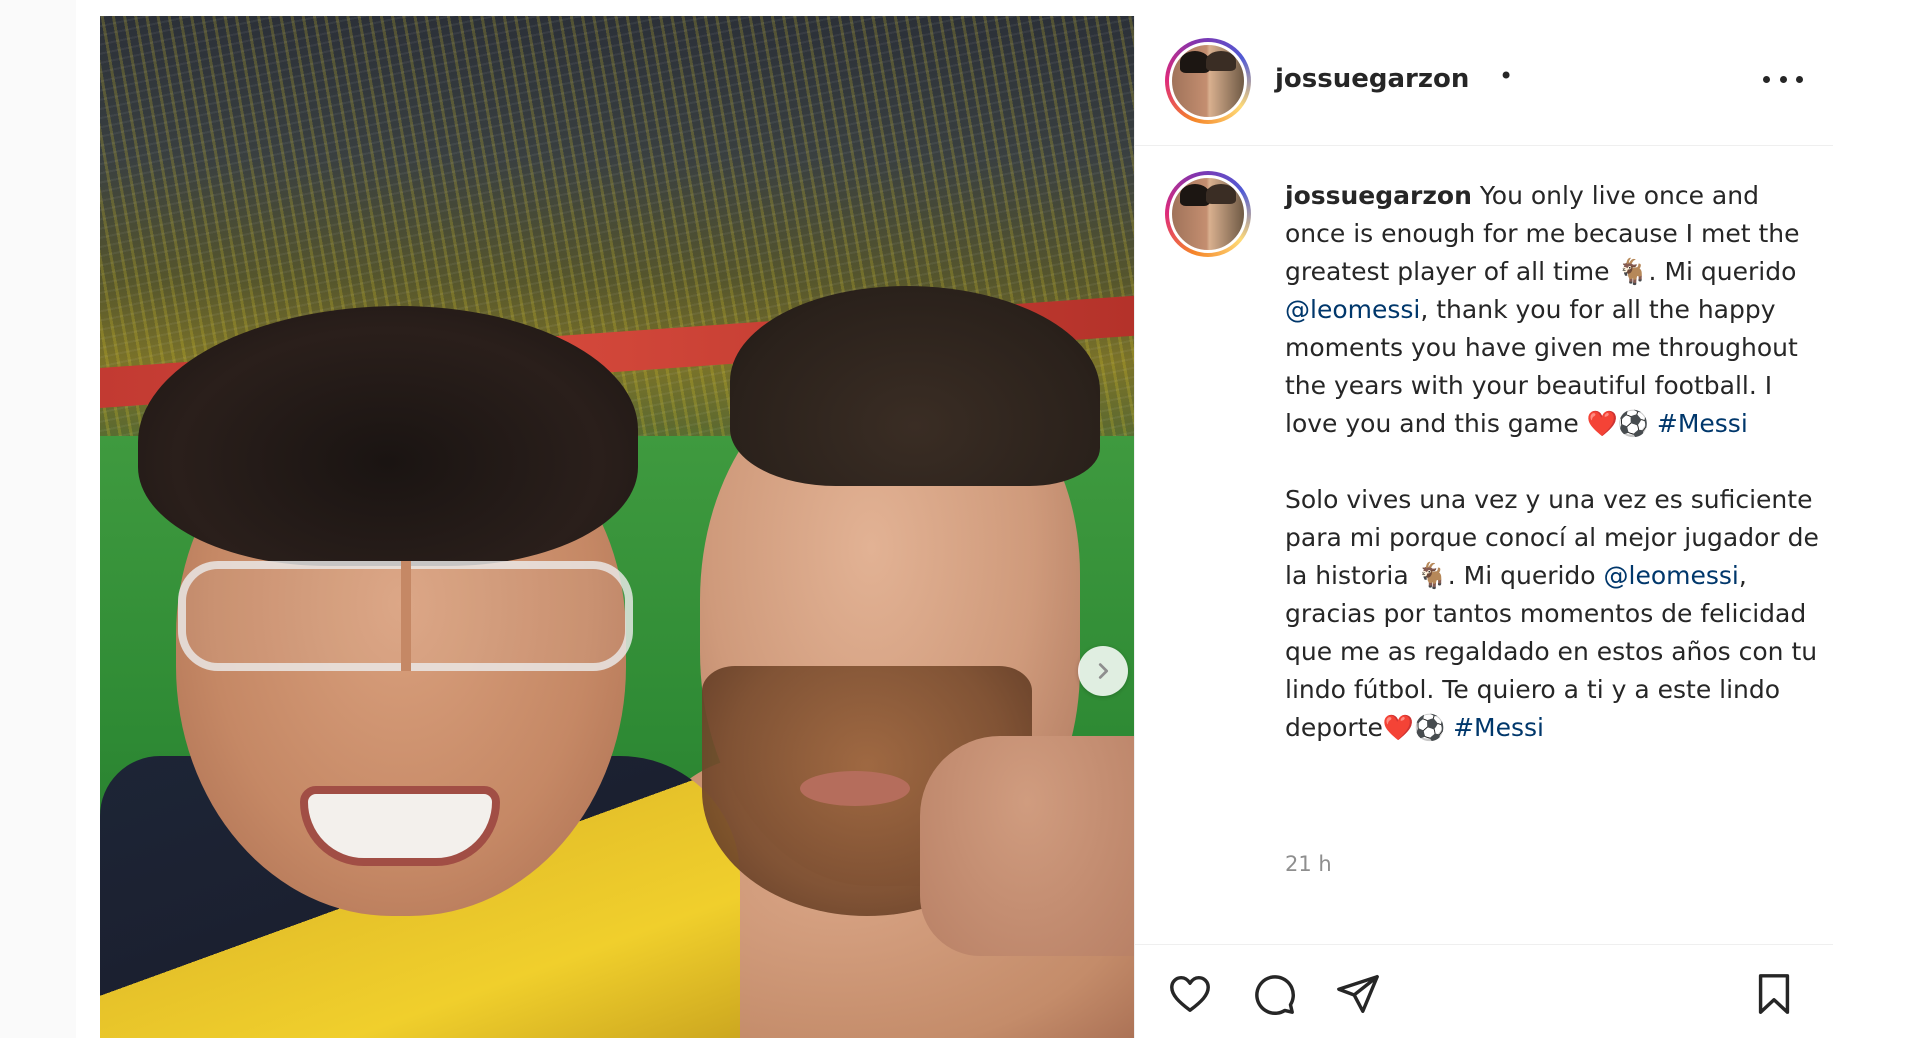 The width and height of the screenshot is (1920, 1038). I want to click on comment-button, so click(1274, 994).